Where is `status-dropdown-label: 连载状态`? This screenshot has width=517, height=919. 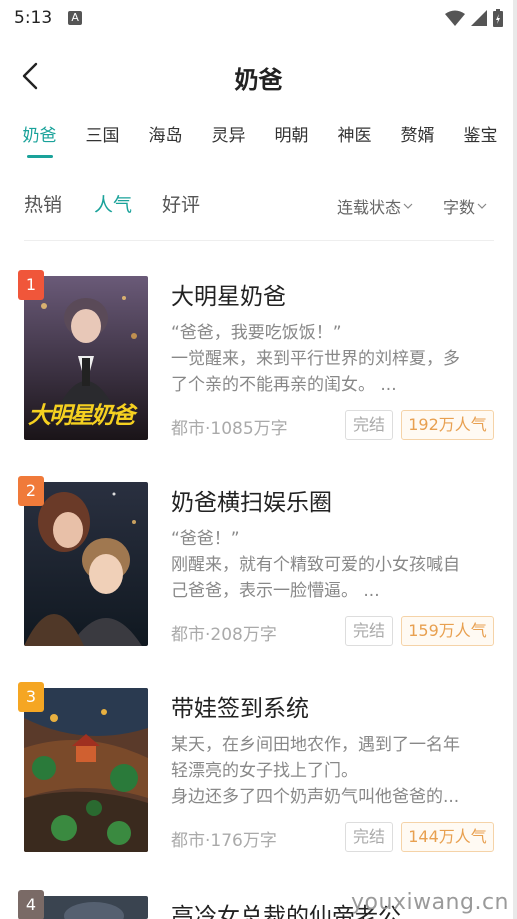 status-dropdown-label: 连载状态 is located at coordinates (369, 207).